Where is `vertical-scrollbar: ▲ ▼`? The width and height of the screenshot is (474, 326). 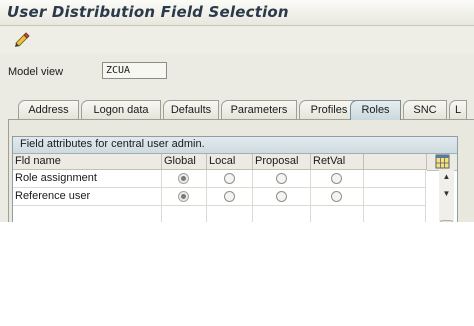
vertical-scrollbar: ▲ ▼ is located at coordinates (446, 196).